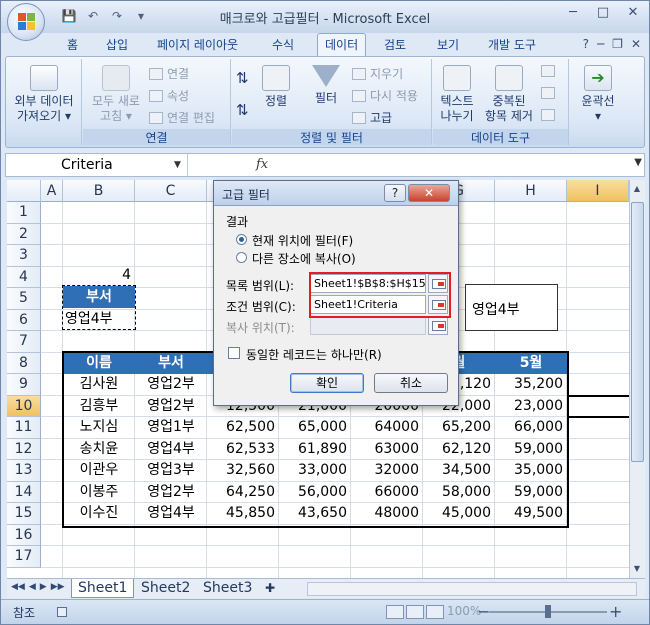  Describe the element at coordinates (387, 450) in the screenshot. I see `table-cell: 63000` at that location.